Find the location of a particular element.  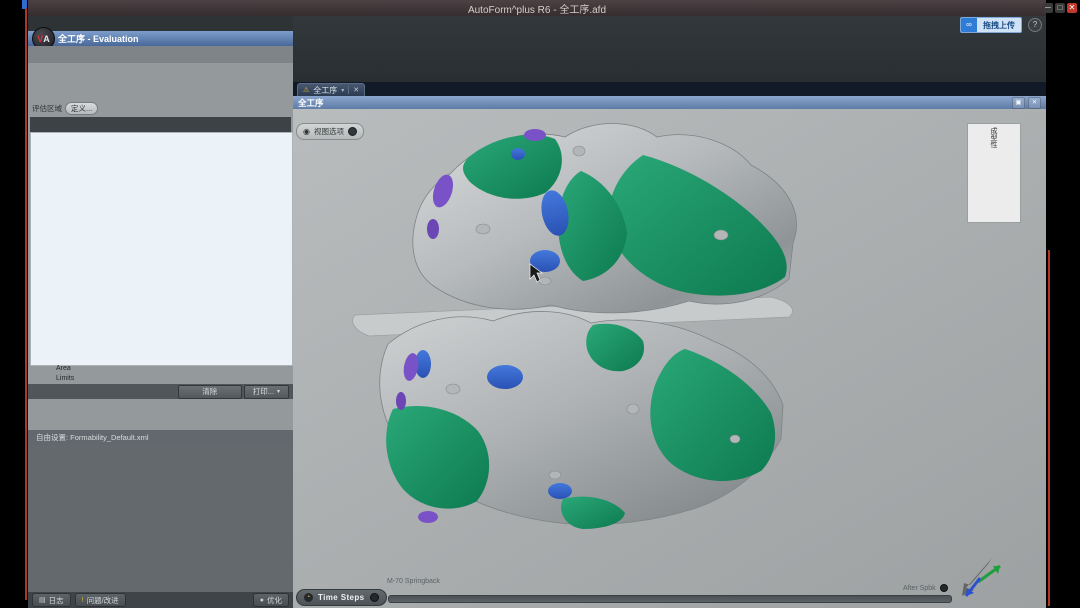

fld-chart is located at coordinates (160, 248).